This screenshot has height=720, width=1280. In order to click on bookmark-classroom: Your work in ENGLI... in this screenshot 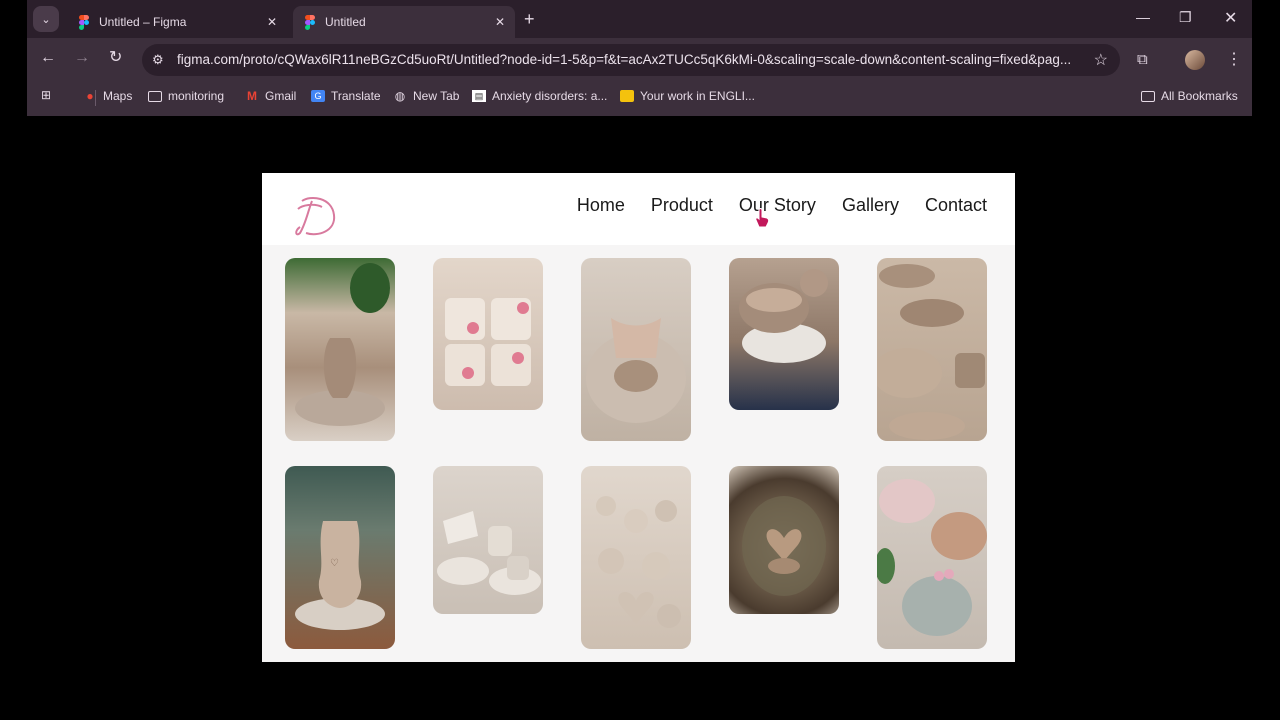, I will do `click(687, 96)`.